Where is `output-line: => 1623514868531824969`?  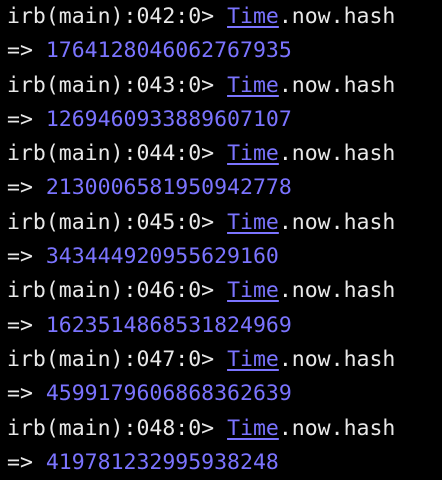 output-line: => 1623514868531824969 is located at coordinates (224, 326).